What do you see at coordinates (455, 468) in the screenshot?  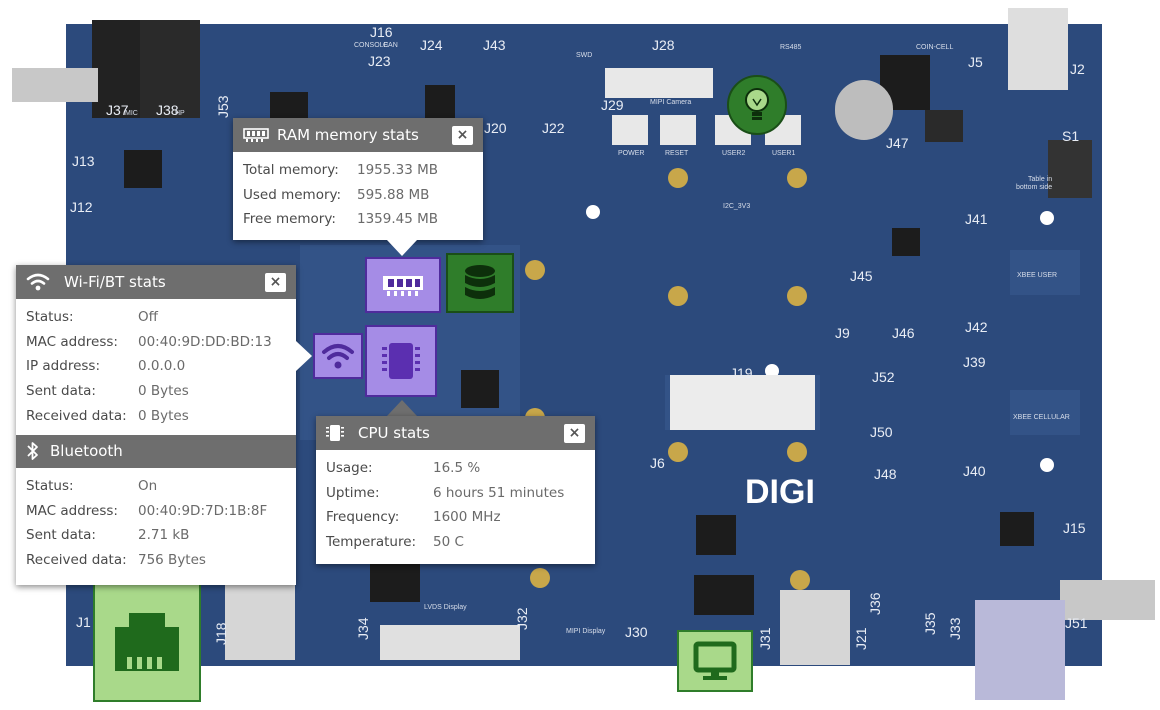 I see `cpu-row-usage: Usage: 16.5 %` at bounding box center [455, 468].